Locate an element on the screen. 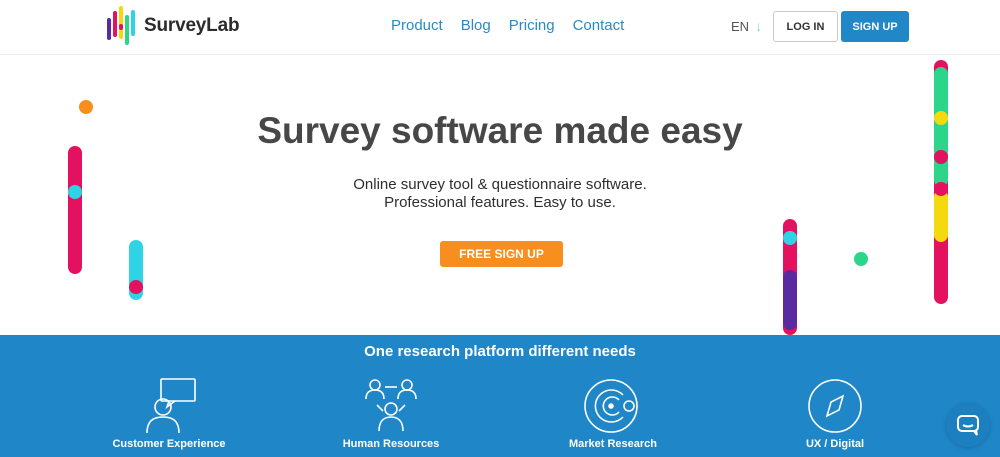 Image resolution: width=1000 pixels, height=457 pixels. arrow-down-icon: ↓ is located at coordinates (759, 26).